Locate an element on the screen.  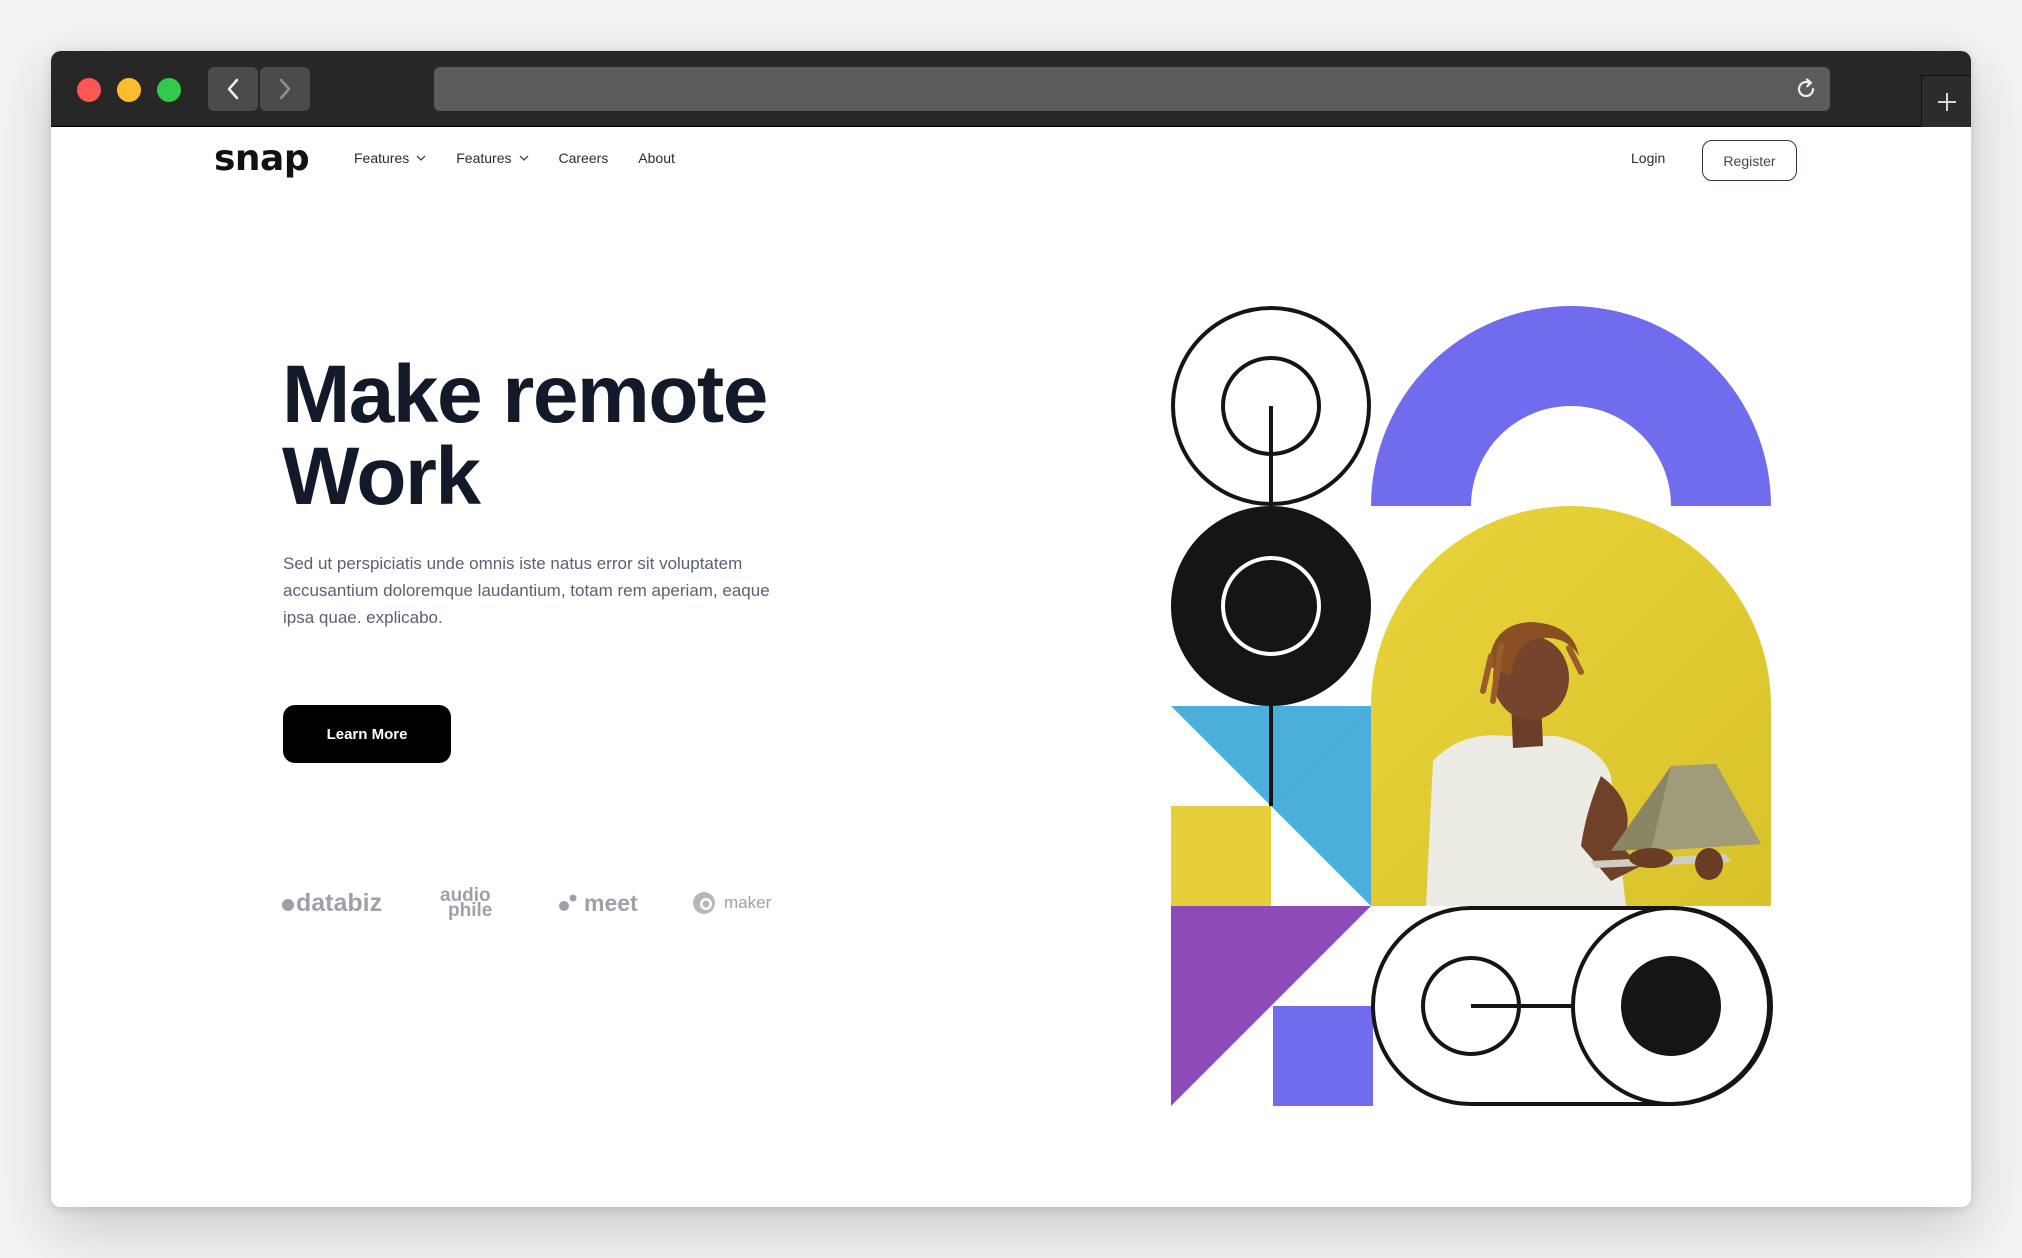
audiophile-logo: audio phile is located at coordinates (499, 903).